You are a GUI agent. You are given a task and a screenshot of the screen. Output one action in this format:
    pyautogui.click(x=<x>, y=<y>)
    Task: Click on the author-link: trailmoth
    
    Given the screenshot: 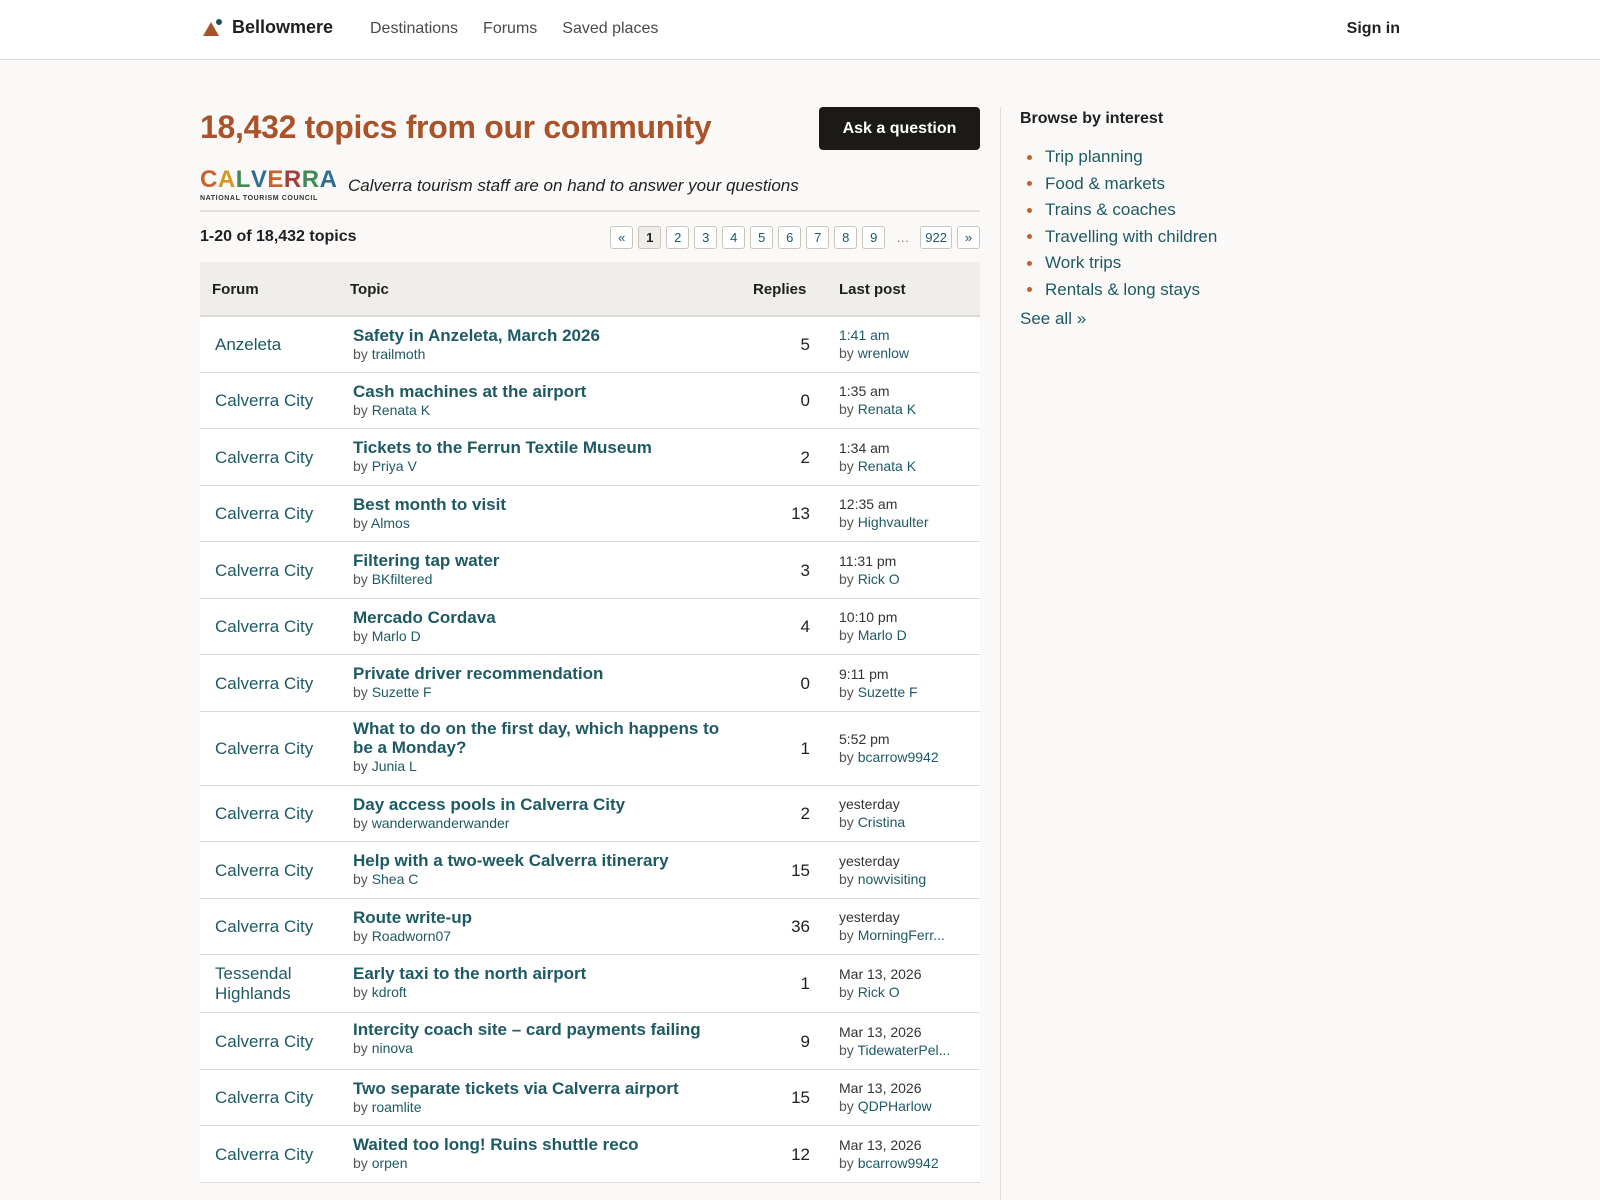 What is the action you would take?
    pyautogui.click(x=399, y=354)
    